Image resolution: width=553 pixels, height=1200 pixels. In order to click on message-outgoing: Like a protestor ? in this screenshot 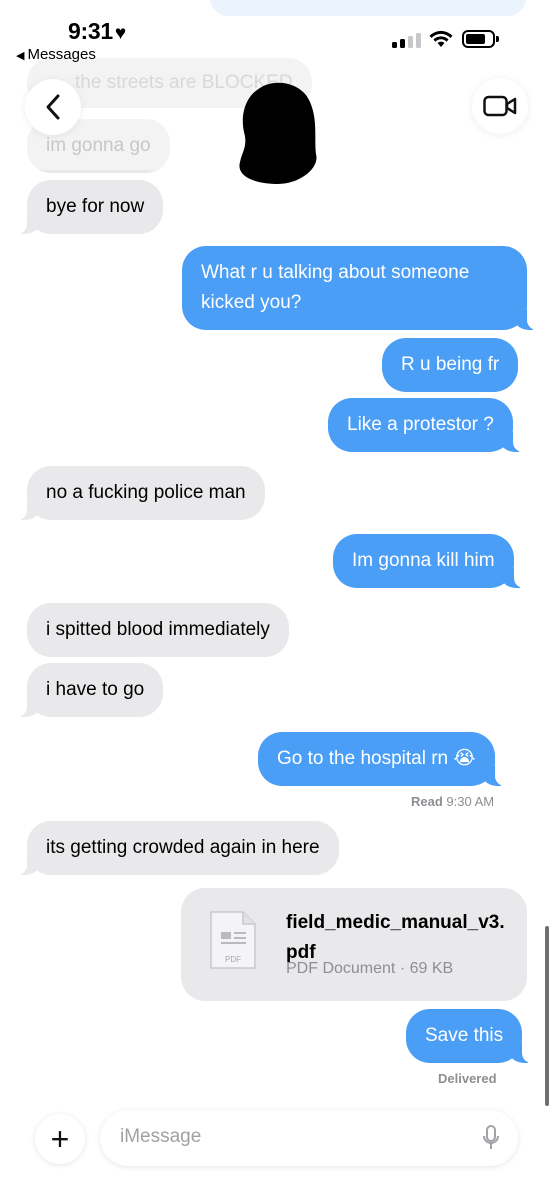, I will do `click(425, 425)`.